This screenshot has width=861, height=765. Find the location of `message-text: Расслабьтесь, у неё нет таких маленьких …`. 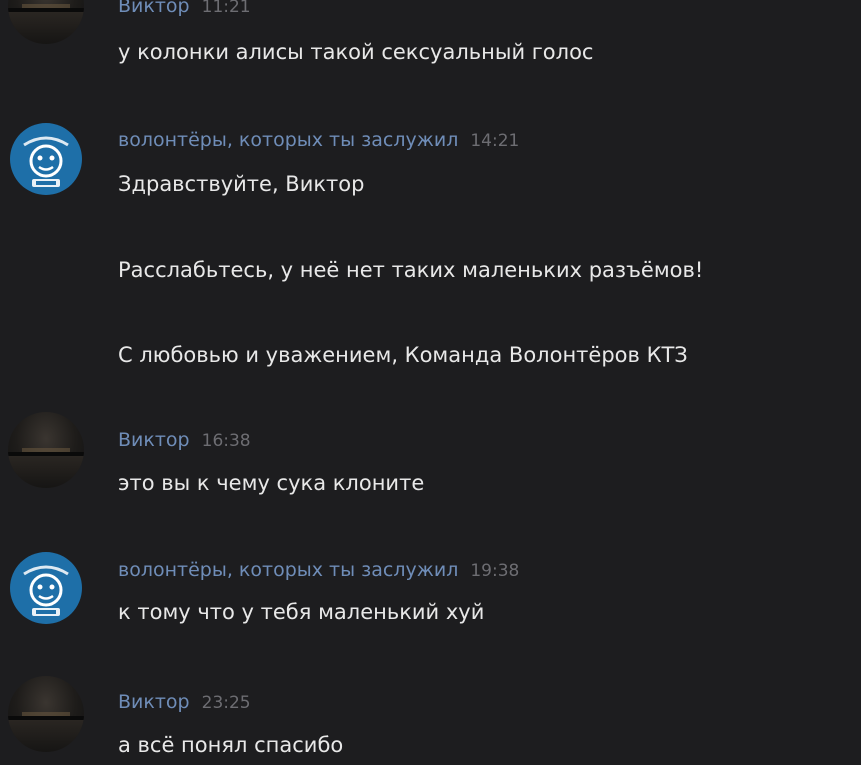

message-text: Расслабьтесь, у неё нет таких маленьких … is located at coordinates (411, 270).